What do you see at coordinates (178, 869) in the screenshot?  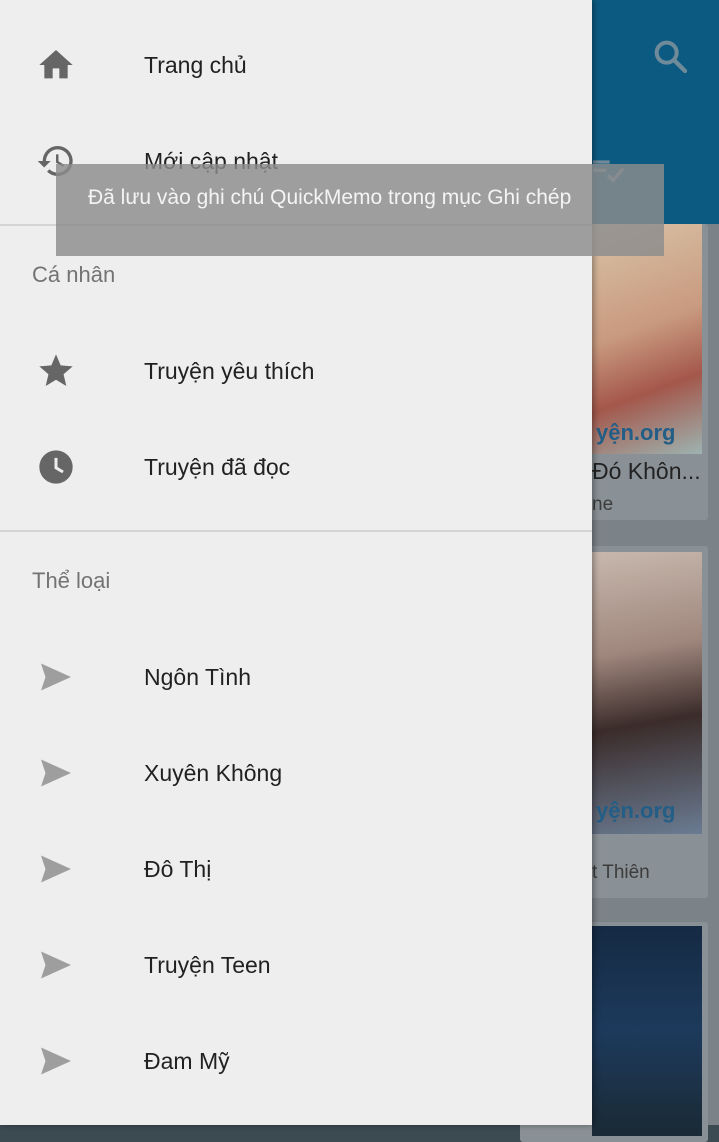 I see `drawer-item-label: Đô Thị` at bounding box center [178, 869].